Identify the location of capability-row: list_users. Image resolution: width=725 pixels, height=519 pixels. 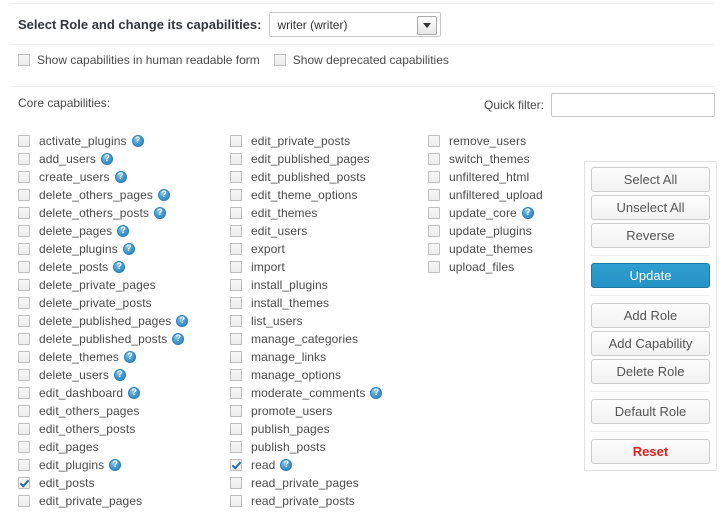
(329, 321).